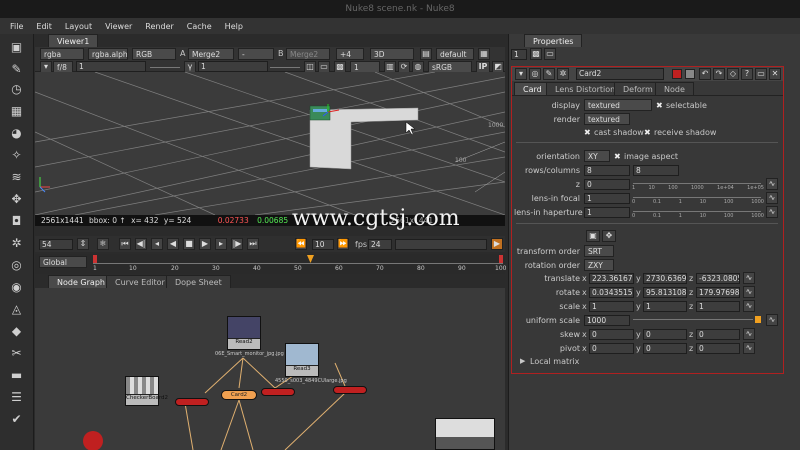 This screenshot has width=800, height=450. Describe the element at coordinates (607, 212) in the screenshot. I see `lens-haperture-field: 1` at that location.